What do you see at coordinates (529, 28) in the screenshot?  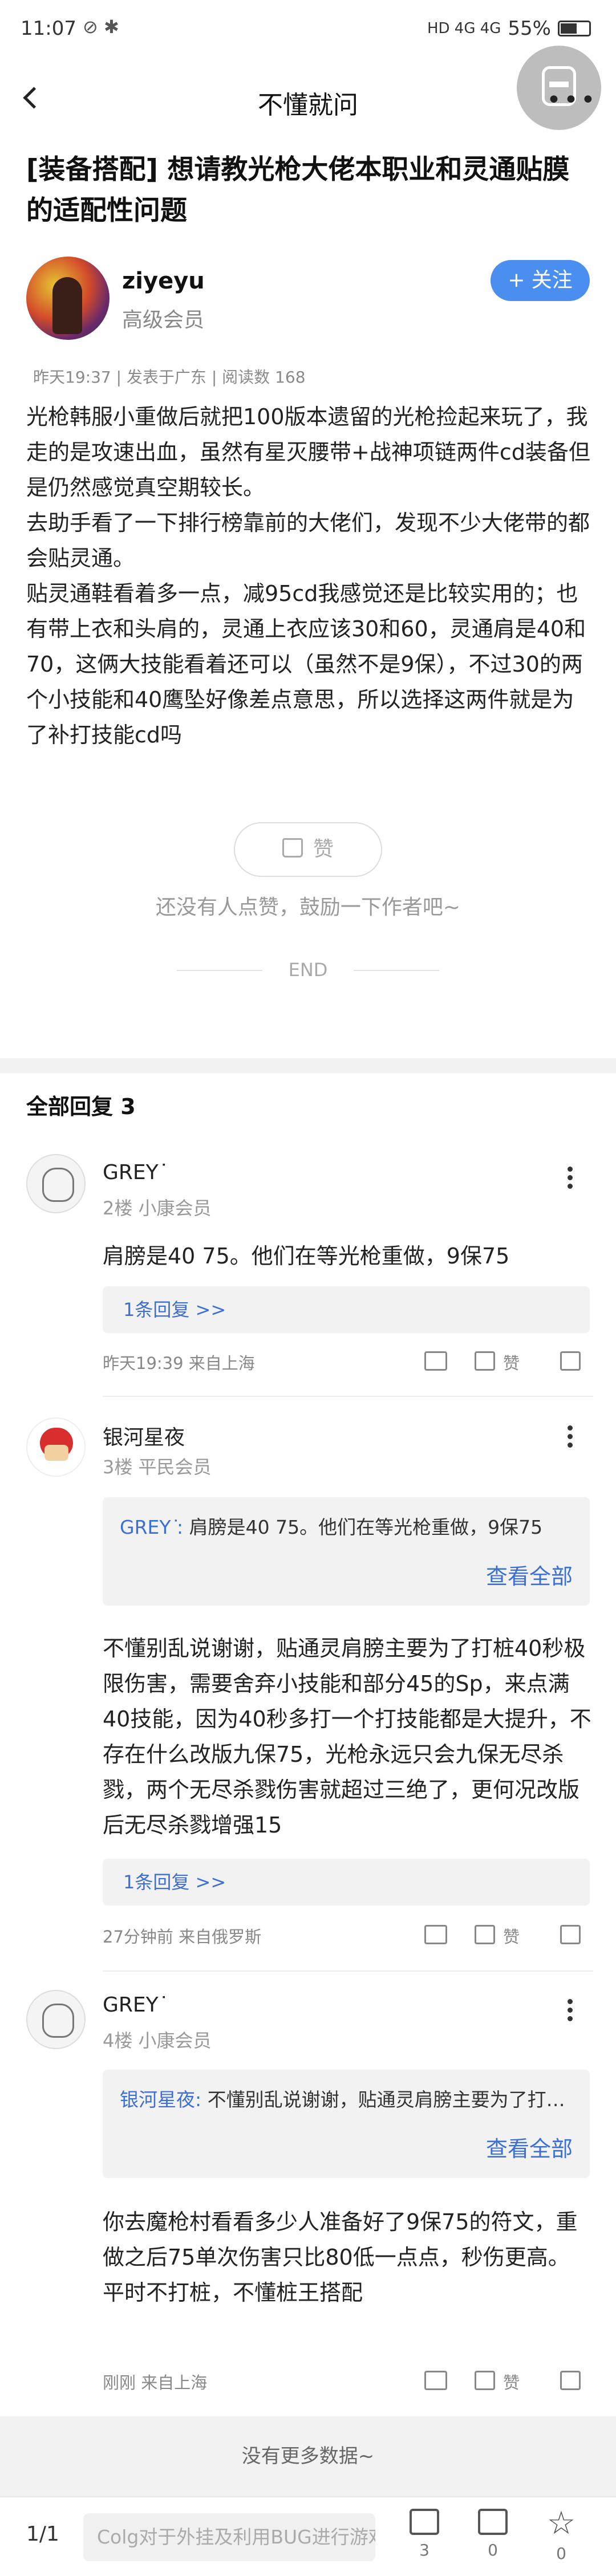 I see `battery-level: 55%` at bounding box center [529, 28].